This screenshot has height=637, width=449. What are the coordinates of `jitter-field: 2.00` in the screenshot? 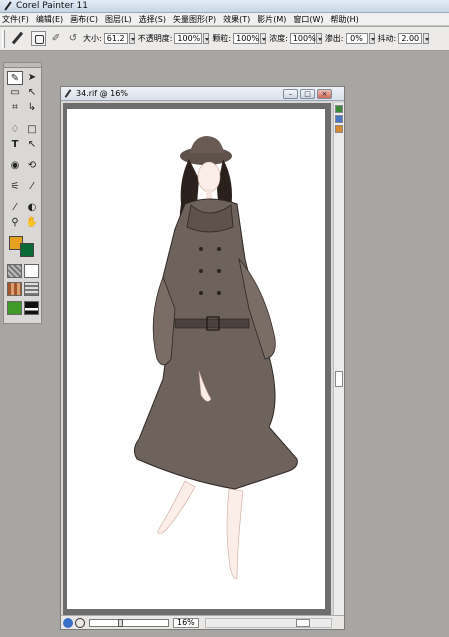 It's located at (410, 38).